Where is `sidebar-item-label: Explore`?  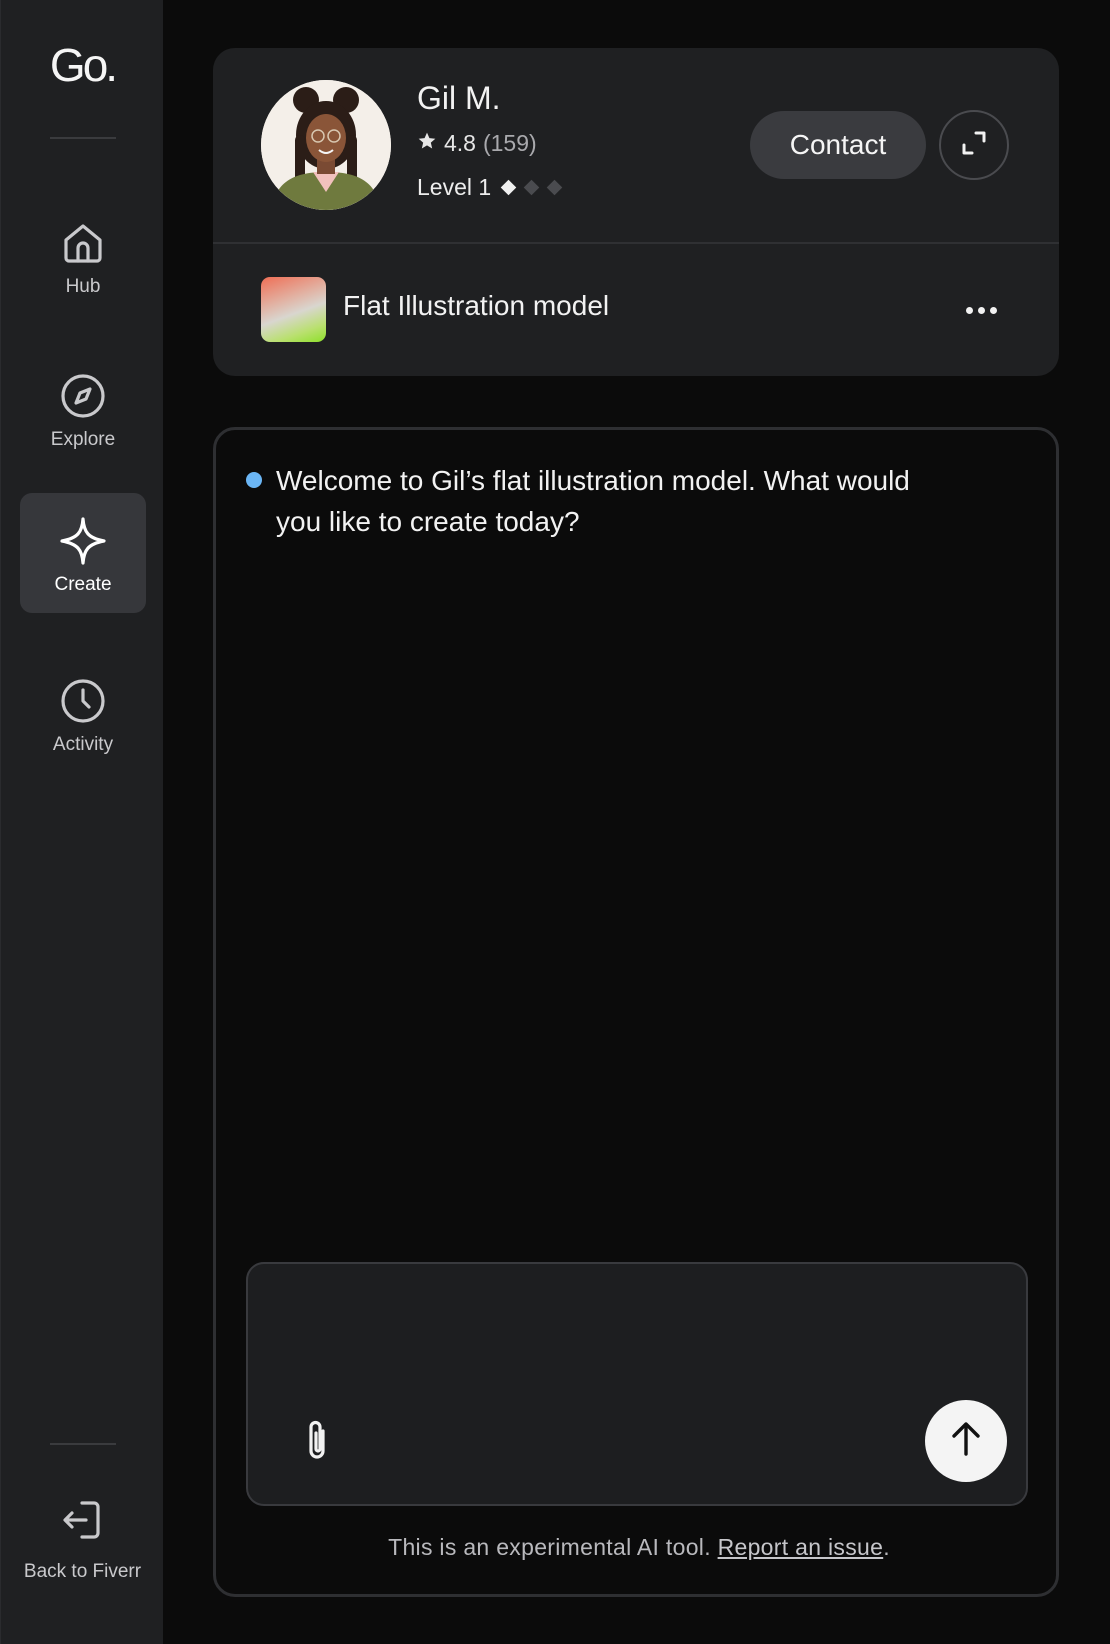
sidebar-item-label: Explore is located at coordinates (83, 439).